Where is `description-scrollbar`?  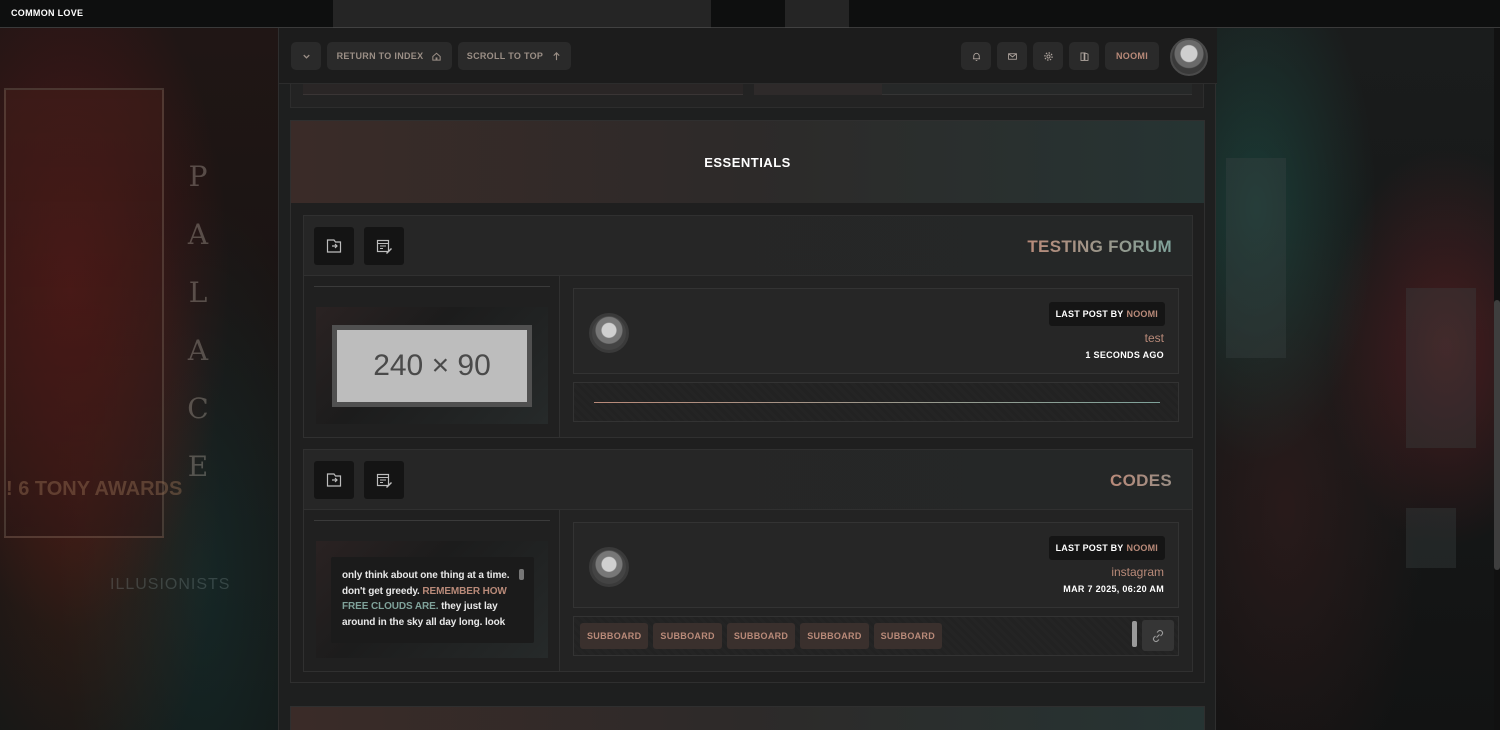
description-scrollbar is located at coordinates (521, 574).